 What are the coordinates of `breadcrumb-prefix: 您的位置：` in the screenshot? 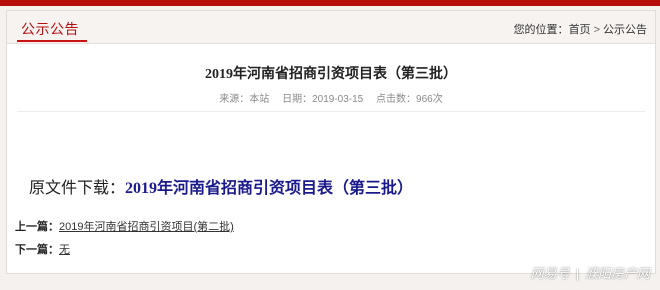 It's located at (541, 30).